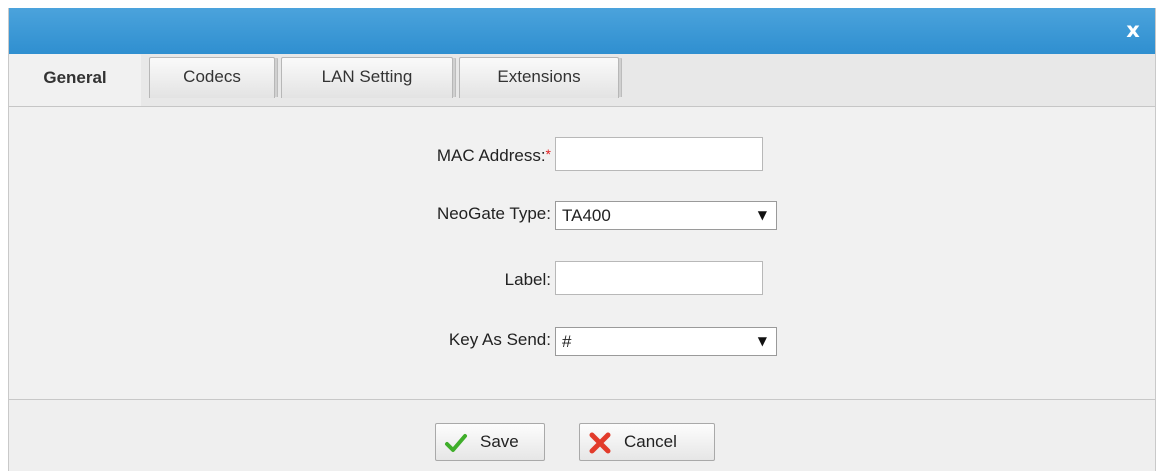 Image resolution: width=1156 pixels, height=471 pixels. I want to click on tab-bar: General Codecs LAN Setting Extensions, so click(582, 80).